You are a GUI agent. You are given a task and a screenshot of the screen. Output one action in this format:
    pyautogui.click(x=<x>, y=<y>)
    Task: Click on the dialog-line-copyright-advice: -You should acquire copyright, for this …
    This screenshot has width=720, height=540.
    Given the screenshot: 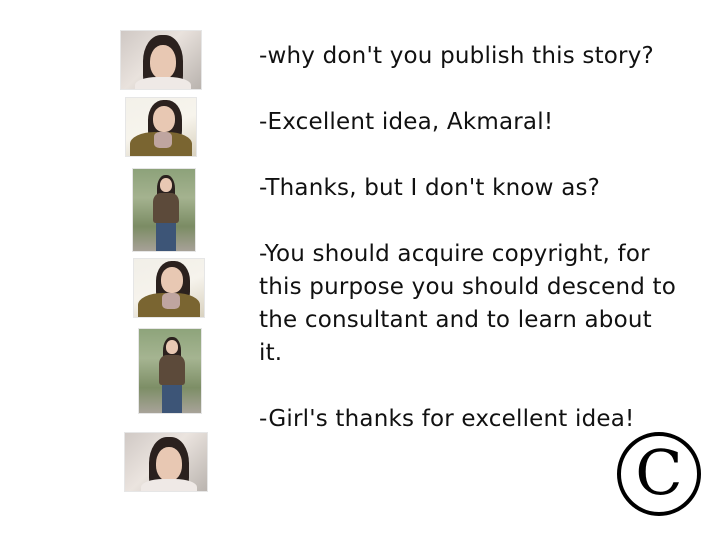 What is the action you would take?
    pyautogui.click(x=468, y=303)
    